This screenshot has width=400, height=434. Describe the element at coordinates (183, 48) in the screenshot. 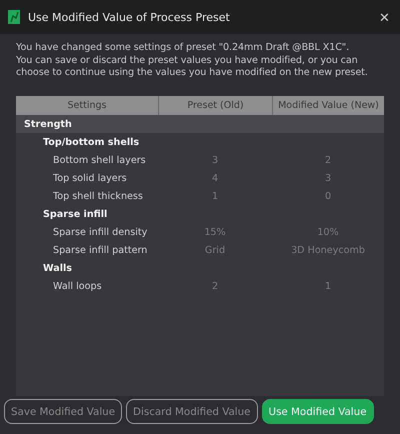

I see `message-text: You have changed some settings of preset "0.24mm Draft @BBL X1C".` at that location.